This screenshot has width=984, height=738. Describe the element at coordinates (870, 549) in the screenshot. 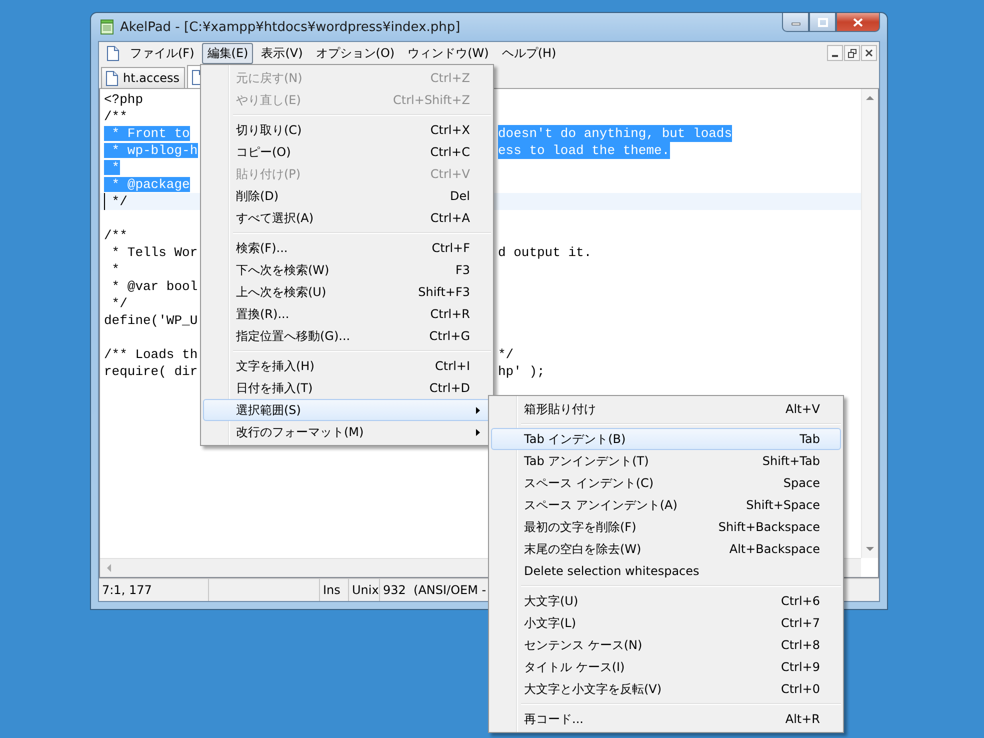

I see `scroll-down-icon` at that location.